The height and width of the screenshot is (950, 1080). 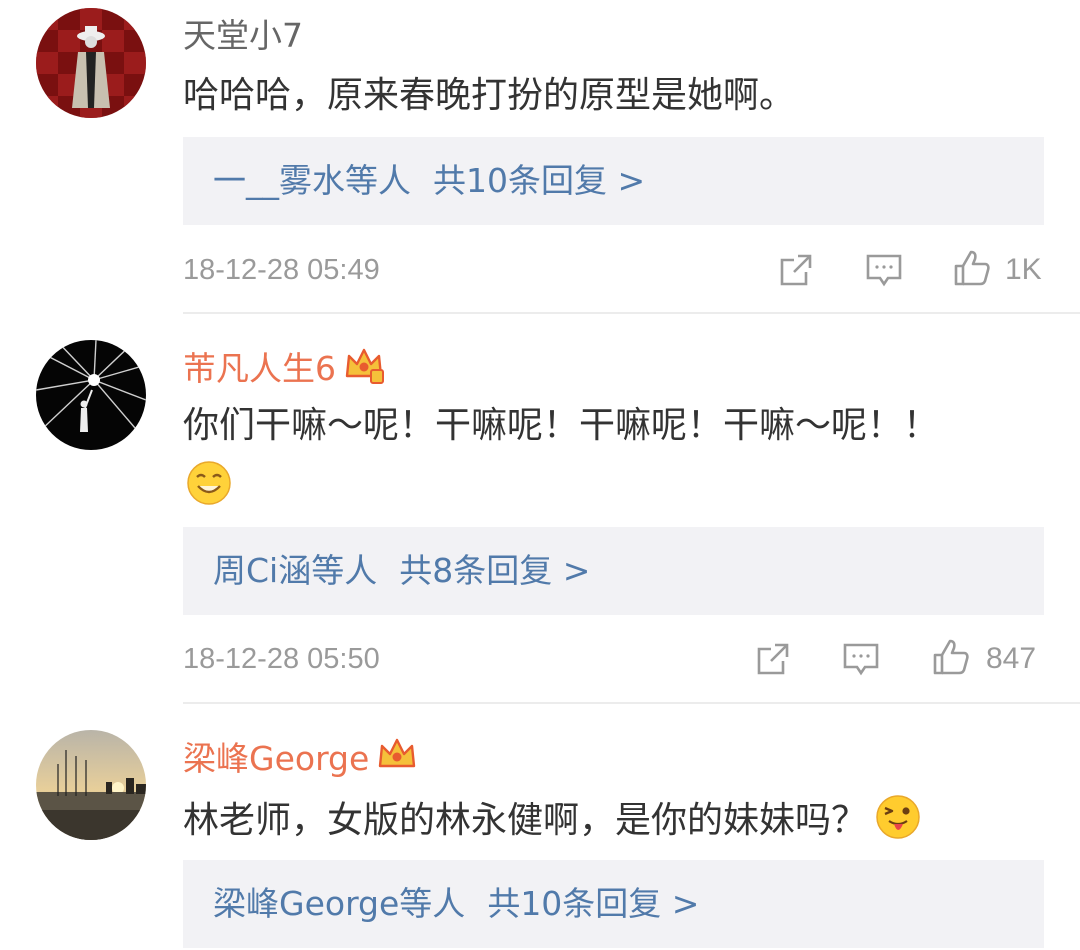 What do you see at coordinates (209, 483) in the screenshot?
I see `smile-emoji` at bounding box center [209, 483].